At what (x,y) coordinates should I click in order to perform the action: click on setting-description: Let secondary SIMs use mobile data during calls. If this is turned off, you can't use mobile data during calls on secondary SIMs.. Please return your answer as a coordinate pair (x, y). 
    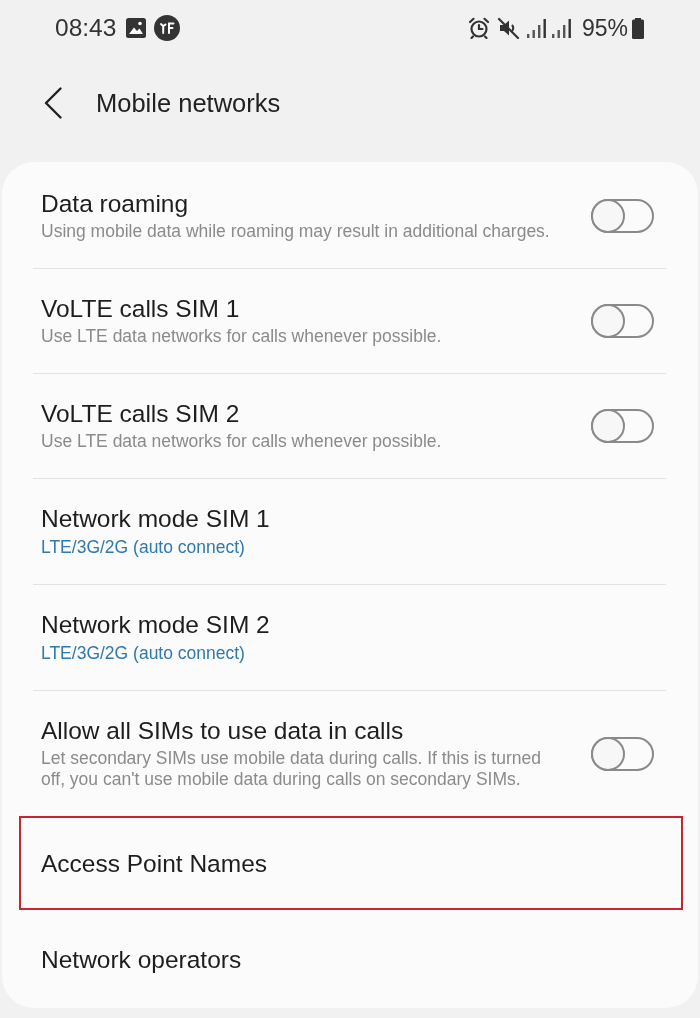
    Looking at the image, I should click on (291, 769).